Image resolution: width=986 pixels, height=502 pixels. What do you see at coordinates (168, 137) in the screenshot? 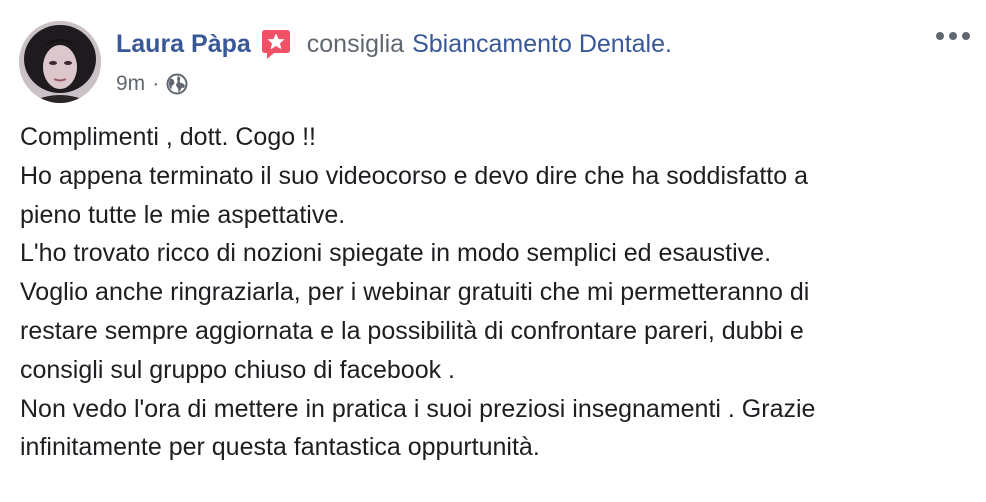
I see `post-body-line: Complimenti , dott. Cogo !!` at bounding box center [168, 137].